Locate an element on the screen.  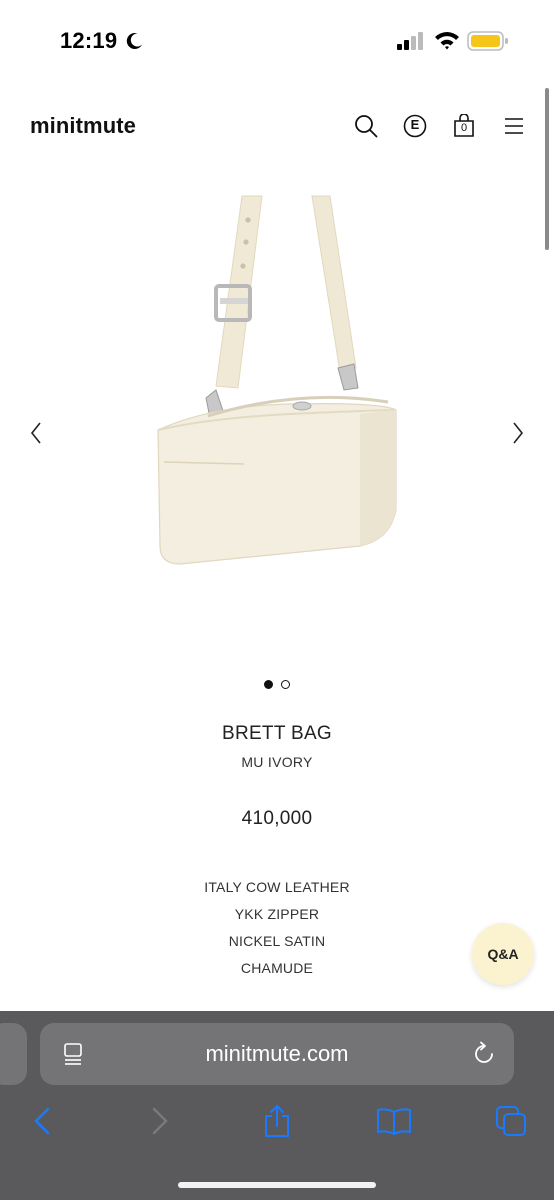
search-button is located at coordinates (366, 126).